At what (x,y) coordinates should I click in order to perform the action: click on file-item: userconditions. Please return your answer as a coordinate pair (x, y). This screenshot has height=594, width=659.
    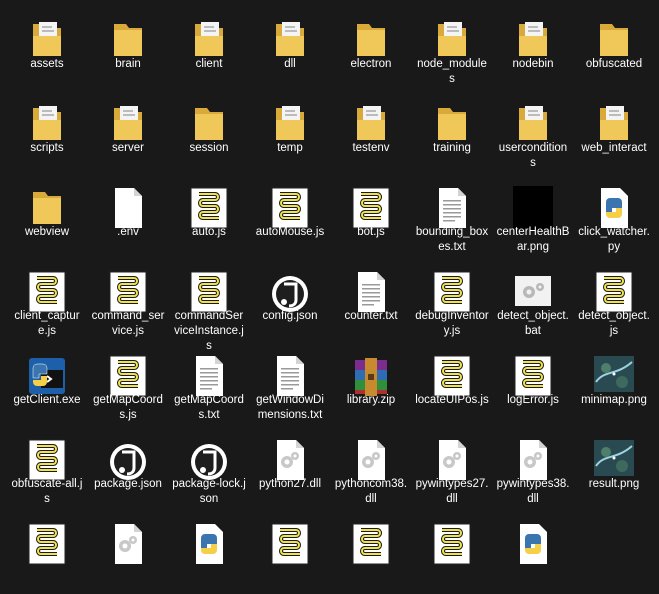
    Looking at the image, I should click on (533, 132).